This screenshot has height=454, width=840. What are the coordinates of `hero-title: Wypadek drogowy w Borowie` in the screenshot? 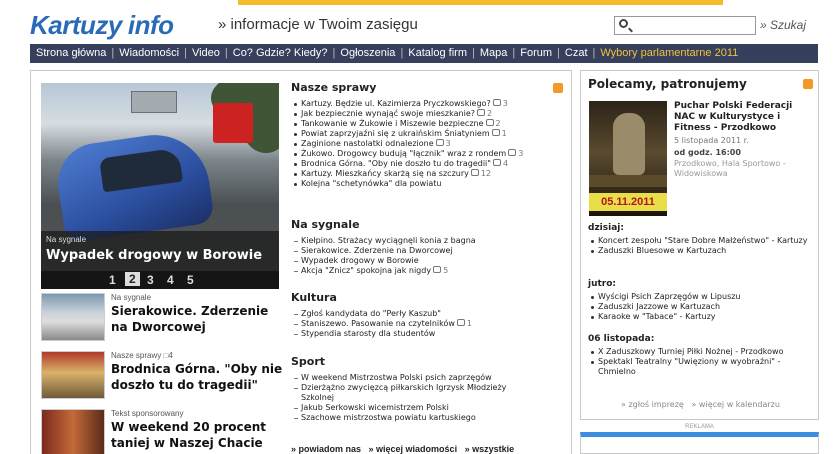 It's located at (154, 255).